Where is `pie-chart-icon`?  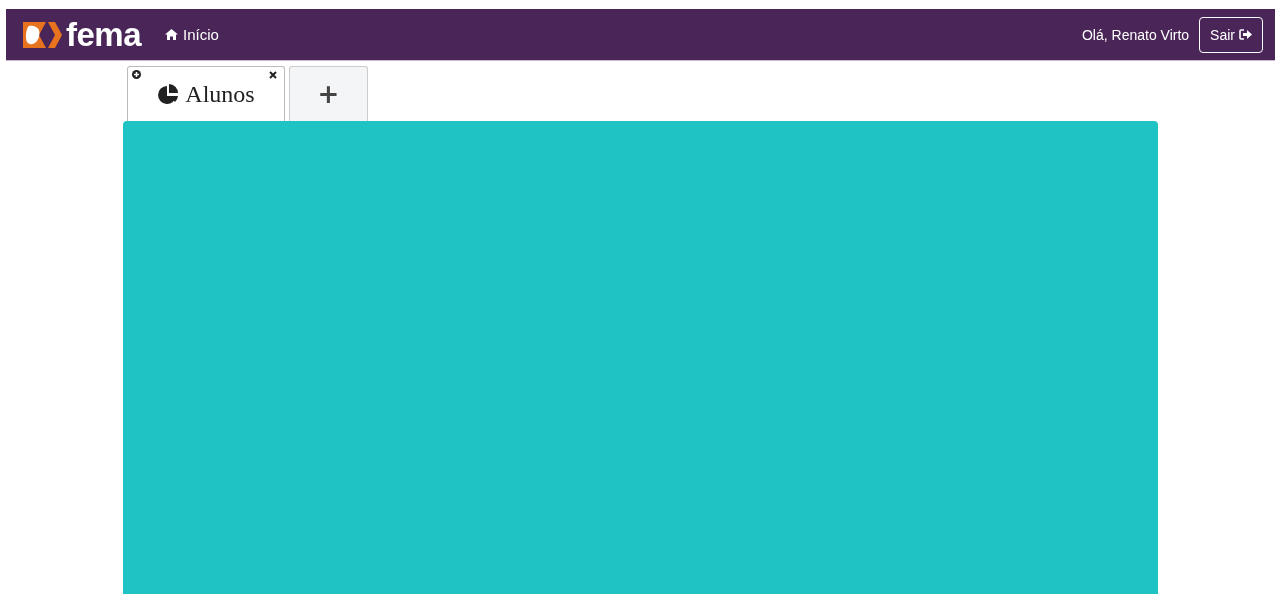 pie-chart-icon is located at coordinates (168, 95).